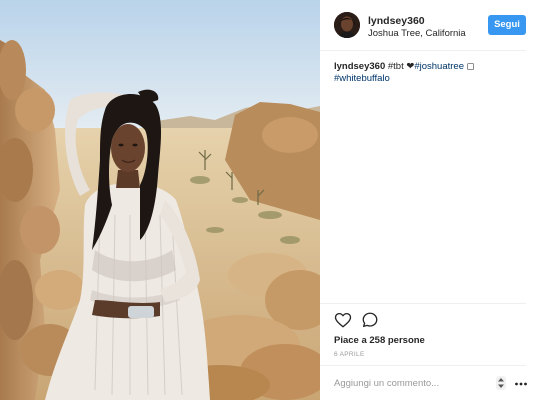  I want to click on post-date: 6 APRILE, so click(349, 354).